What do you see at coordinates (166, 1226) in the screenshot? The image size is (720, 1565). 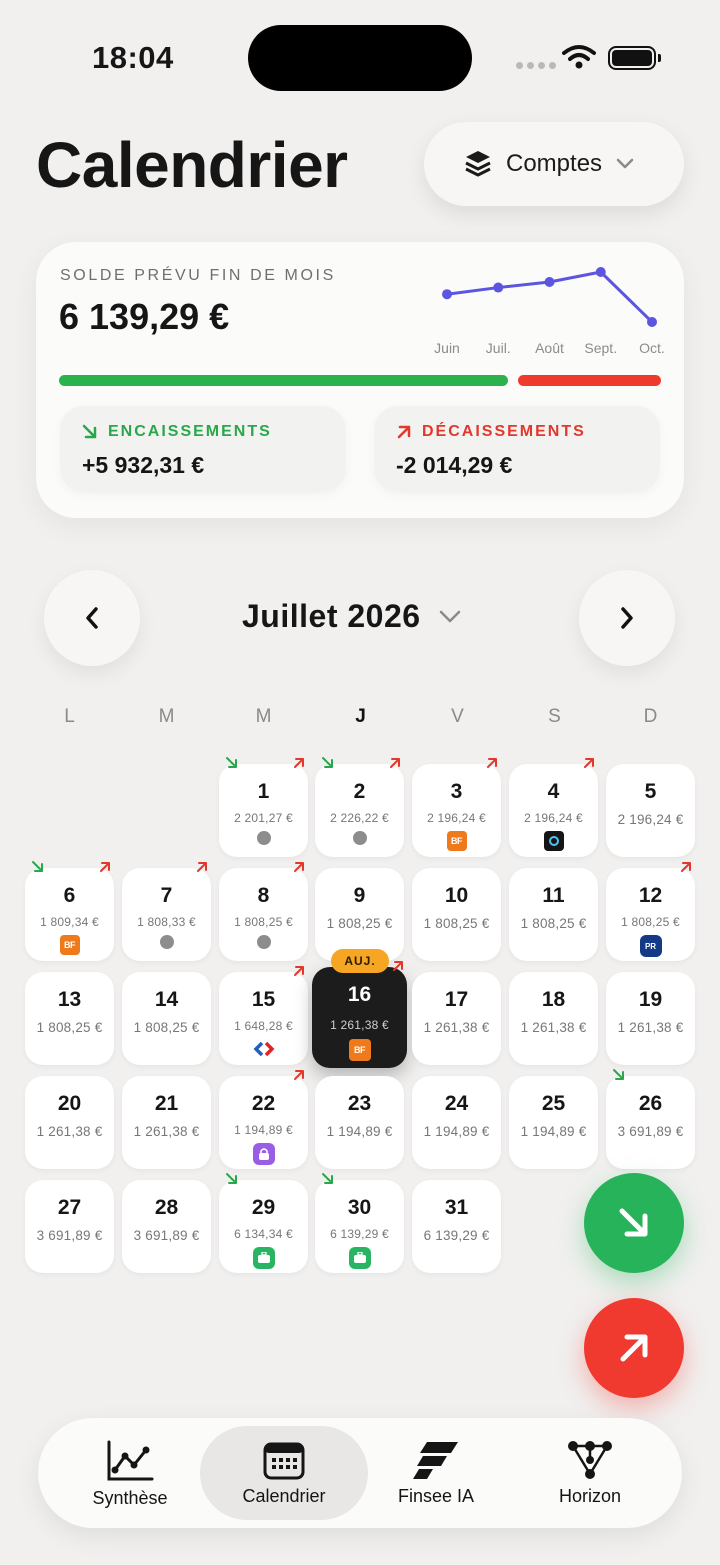 I see `calendar-day: 28 3 691,89 €` at bounding box center [166, 1226].